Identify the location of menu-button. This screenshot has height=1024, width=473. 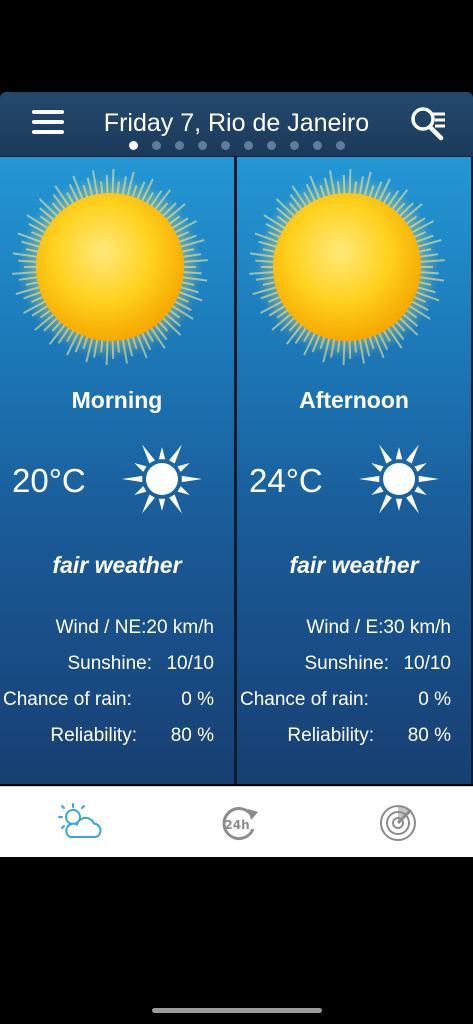
(48, 123).